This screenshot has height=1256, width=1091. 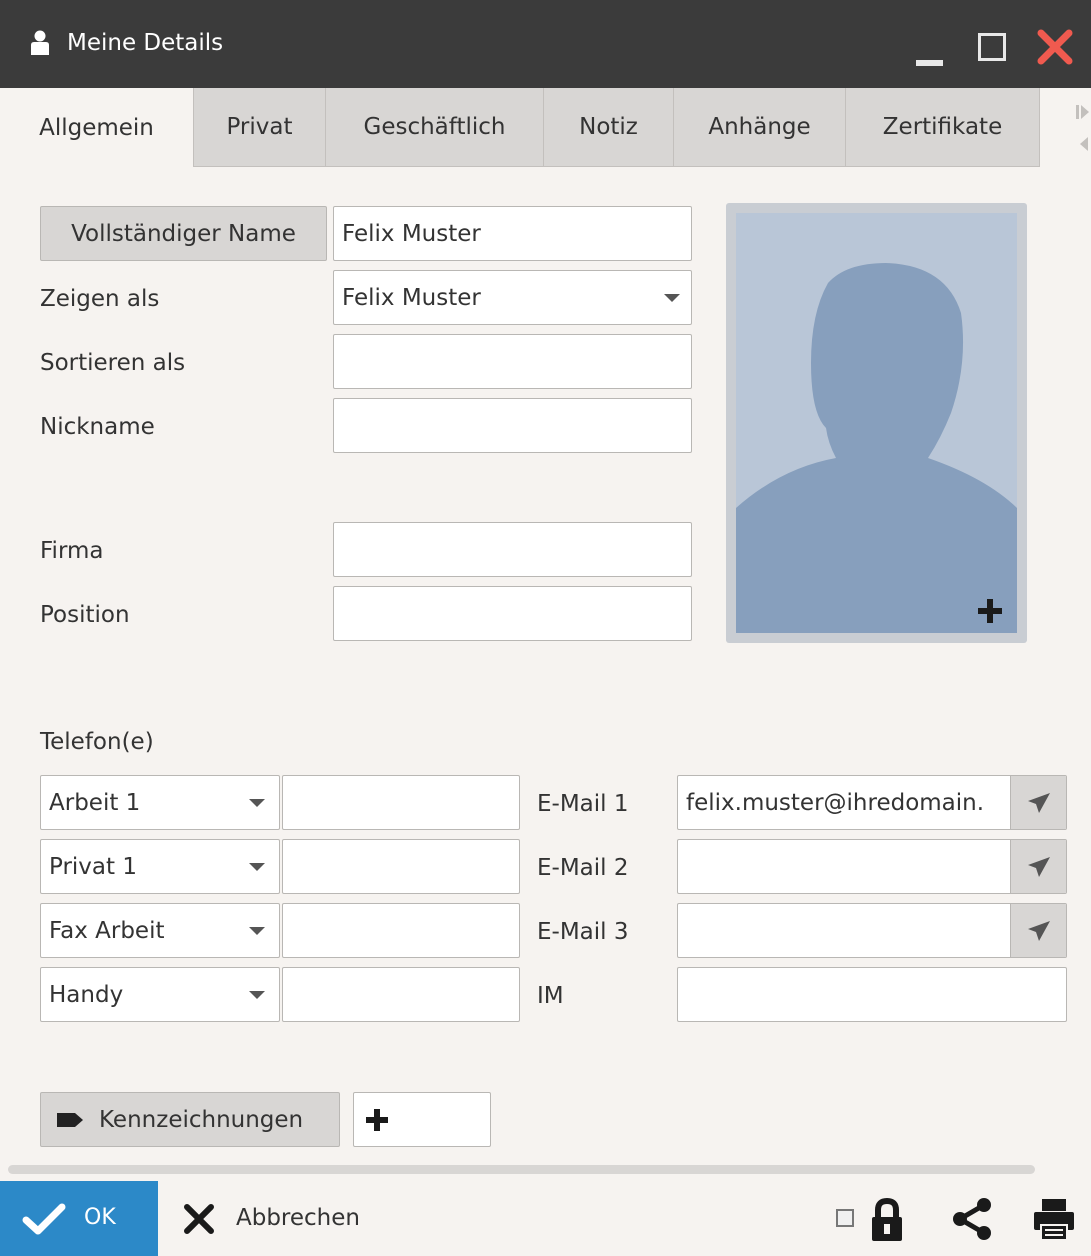 I want to click on email-1-field: felix.muster@ihredomain., so click(x=872, y=802).